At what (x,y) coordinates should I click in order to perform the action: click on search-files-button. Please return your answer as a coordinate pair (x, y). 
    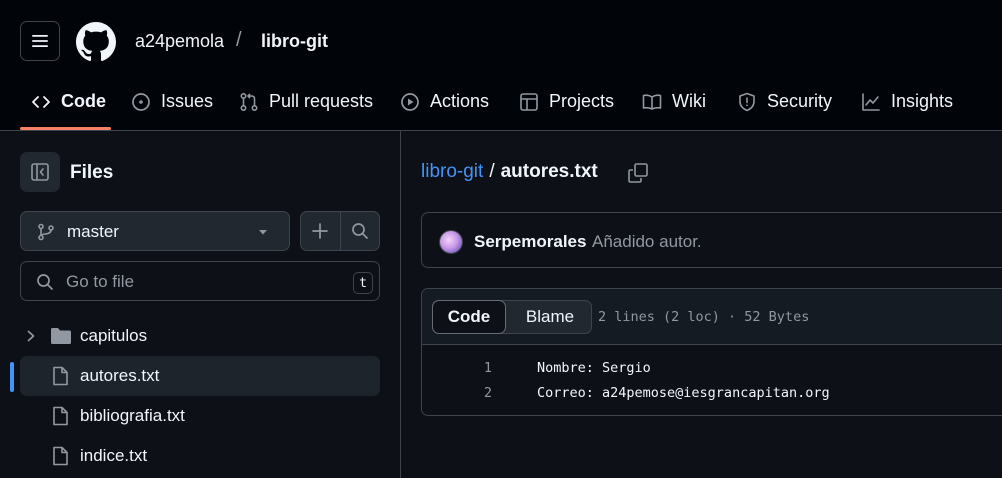
    Looking at the image, I should click on (359, 231).